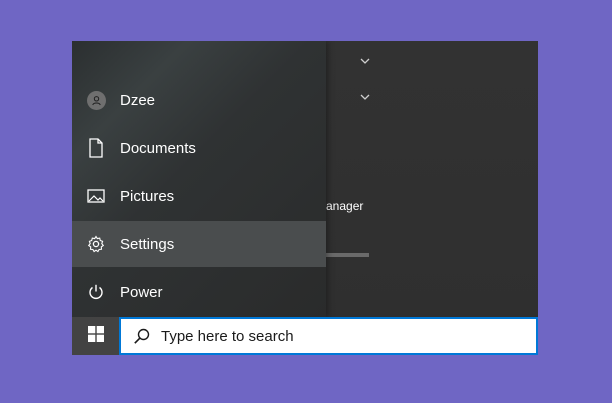 The height and width of the screenshot is (403, 612). I want to click on search-input: Type here to search, so click(227, 336).